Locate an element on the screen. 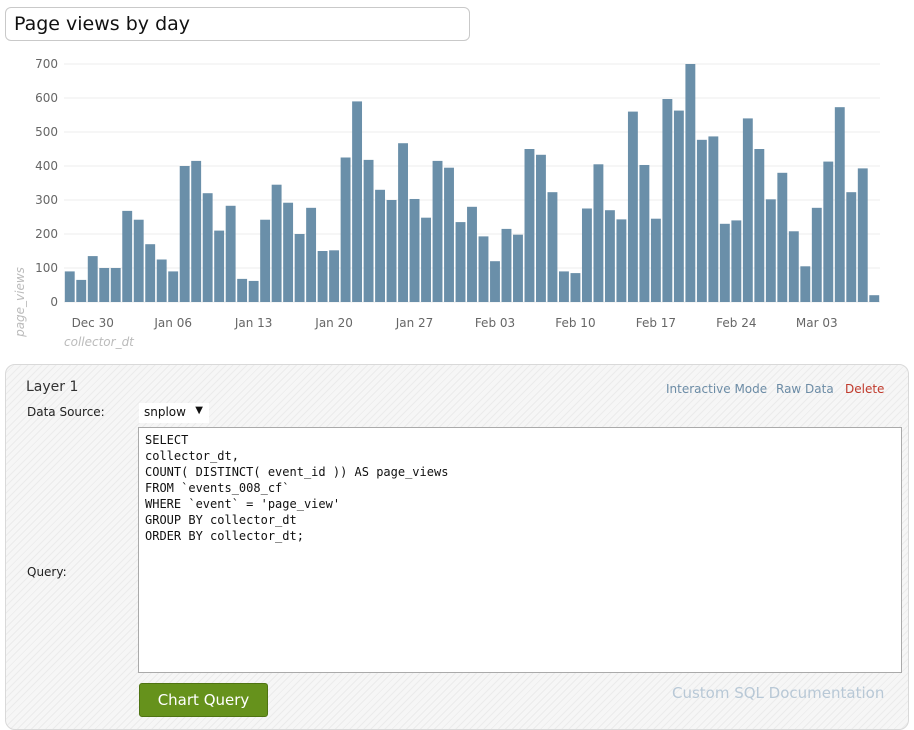 This screenshot has width=914, height=730. y-tick-label: 500 is located at coordinates (46, 132).